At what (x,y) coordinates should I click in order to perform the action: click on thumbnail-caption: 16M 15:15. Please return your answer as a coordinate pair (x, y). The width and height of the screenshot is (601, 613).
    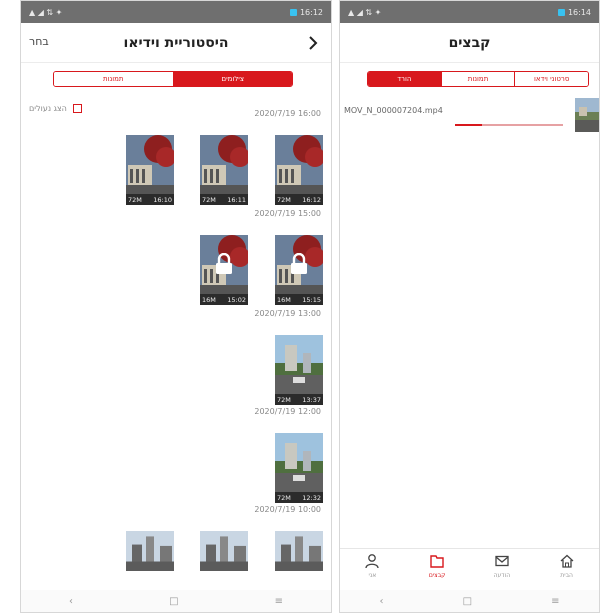
    Looking at the image, I should click on (299, 299).